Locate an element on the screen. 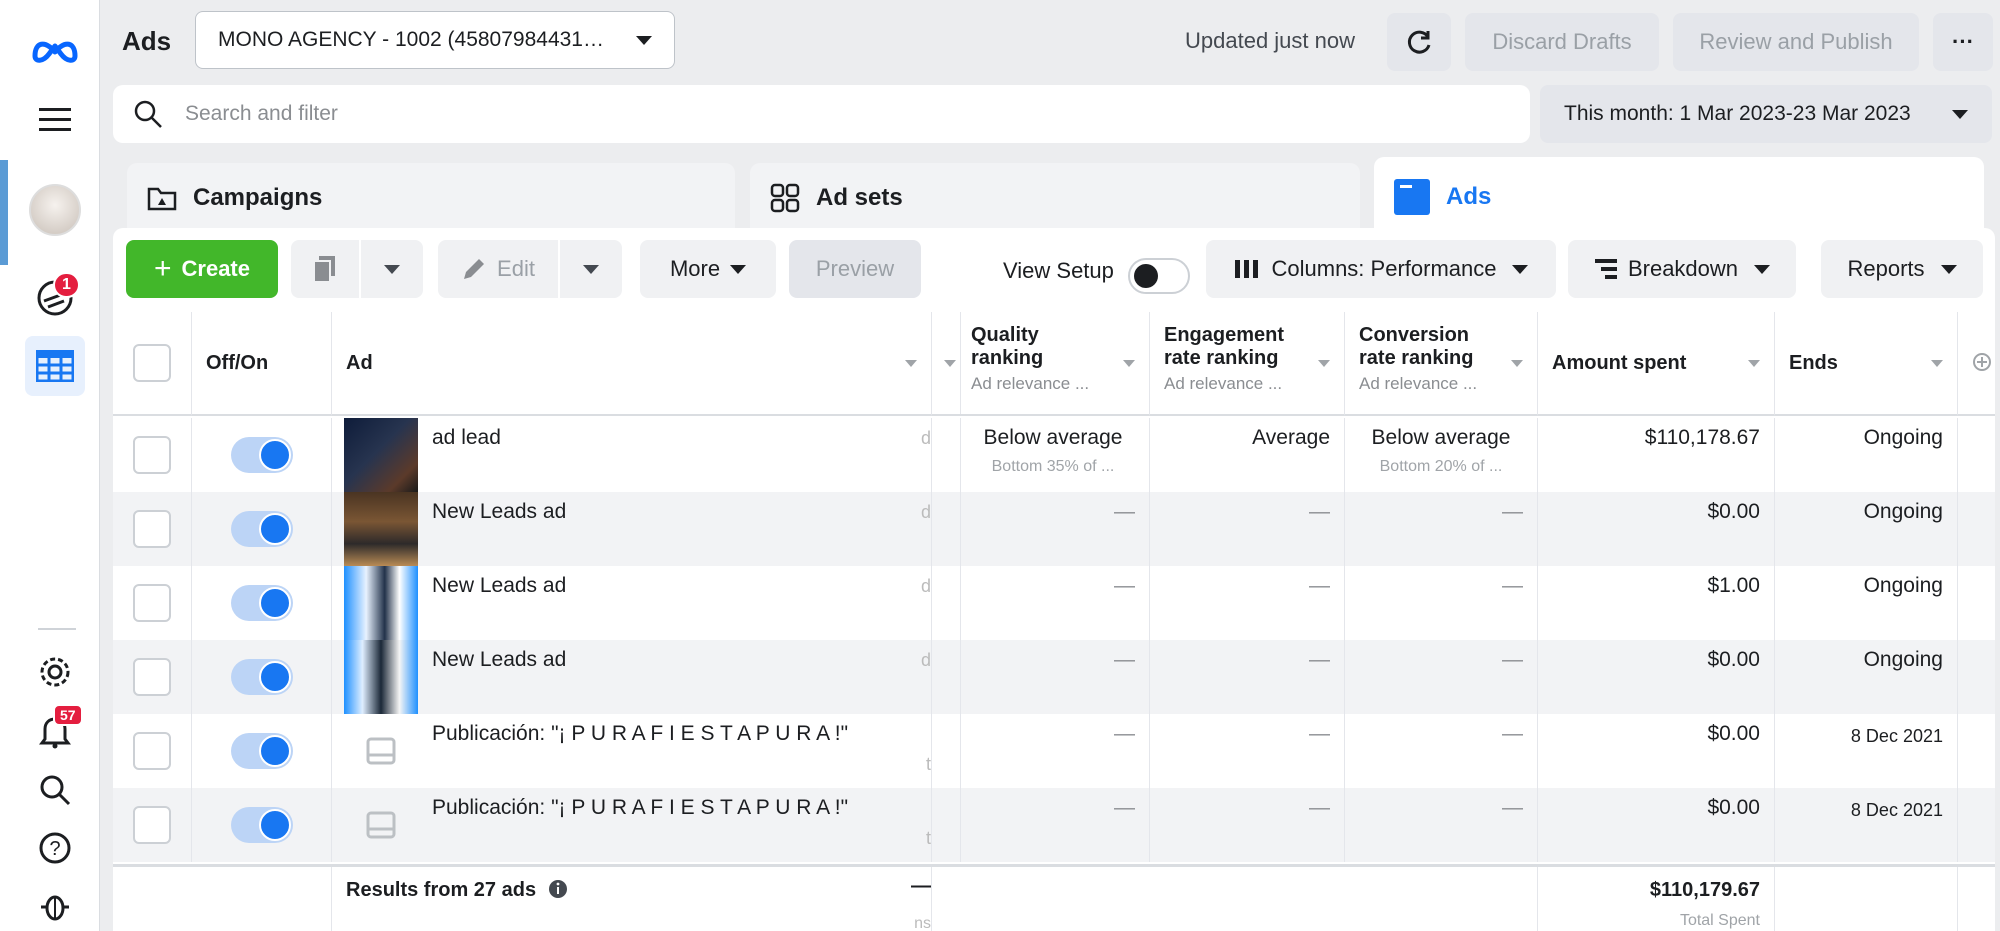 The width and height of the screenshot is (2000, 931). view-setup-toggle is located at coordinates (1159, 276).